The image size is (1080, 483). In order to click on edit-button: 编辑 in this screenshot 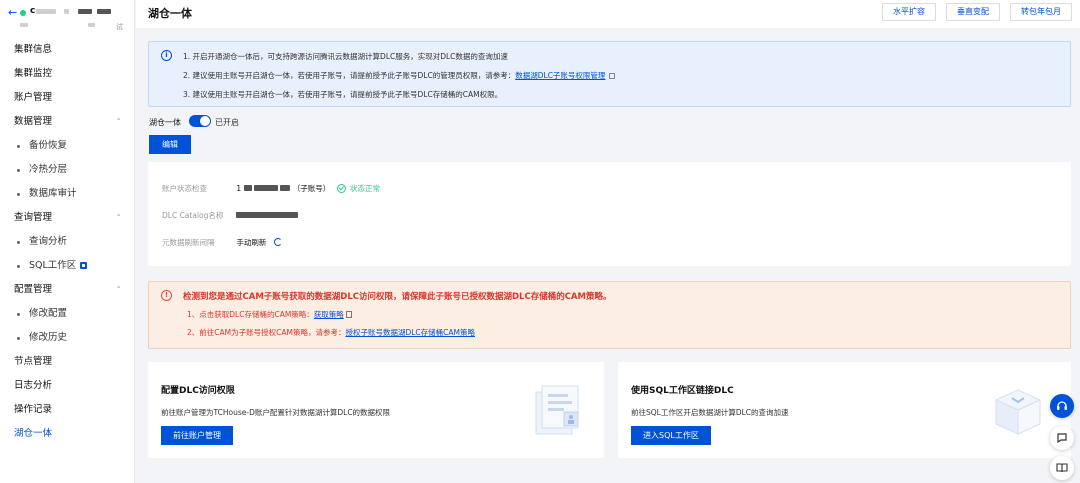, I will do `click(170, 144)`.